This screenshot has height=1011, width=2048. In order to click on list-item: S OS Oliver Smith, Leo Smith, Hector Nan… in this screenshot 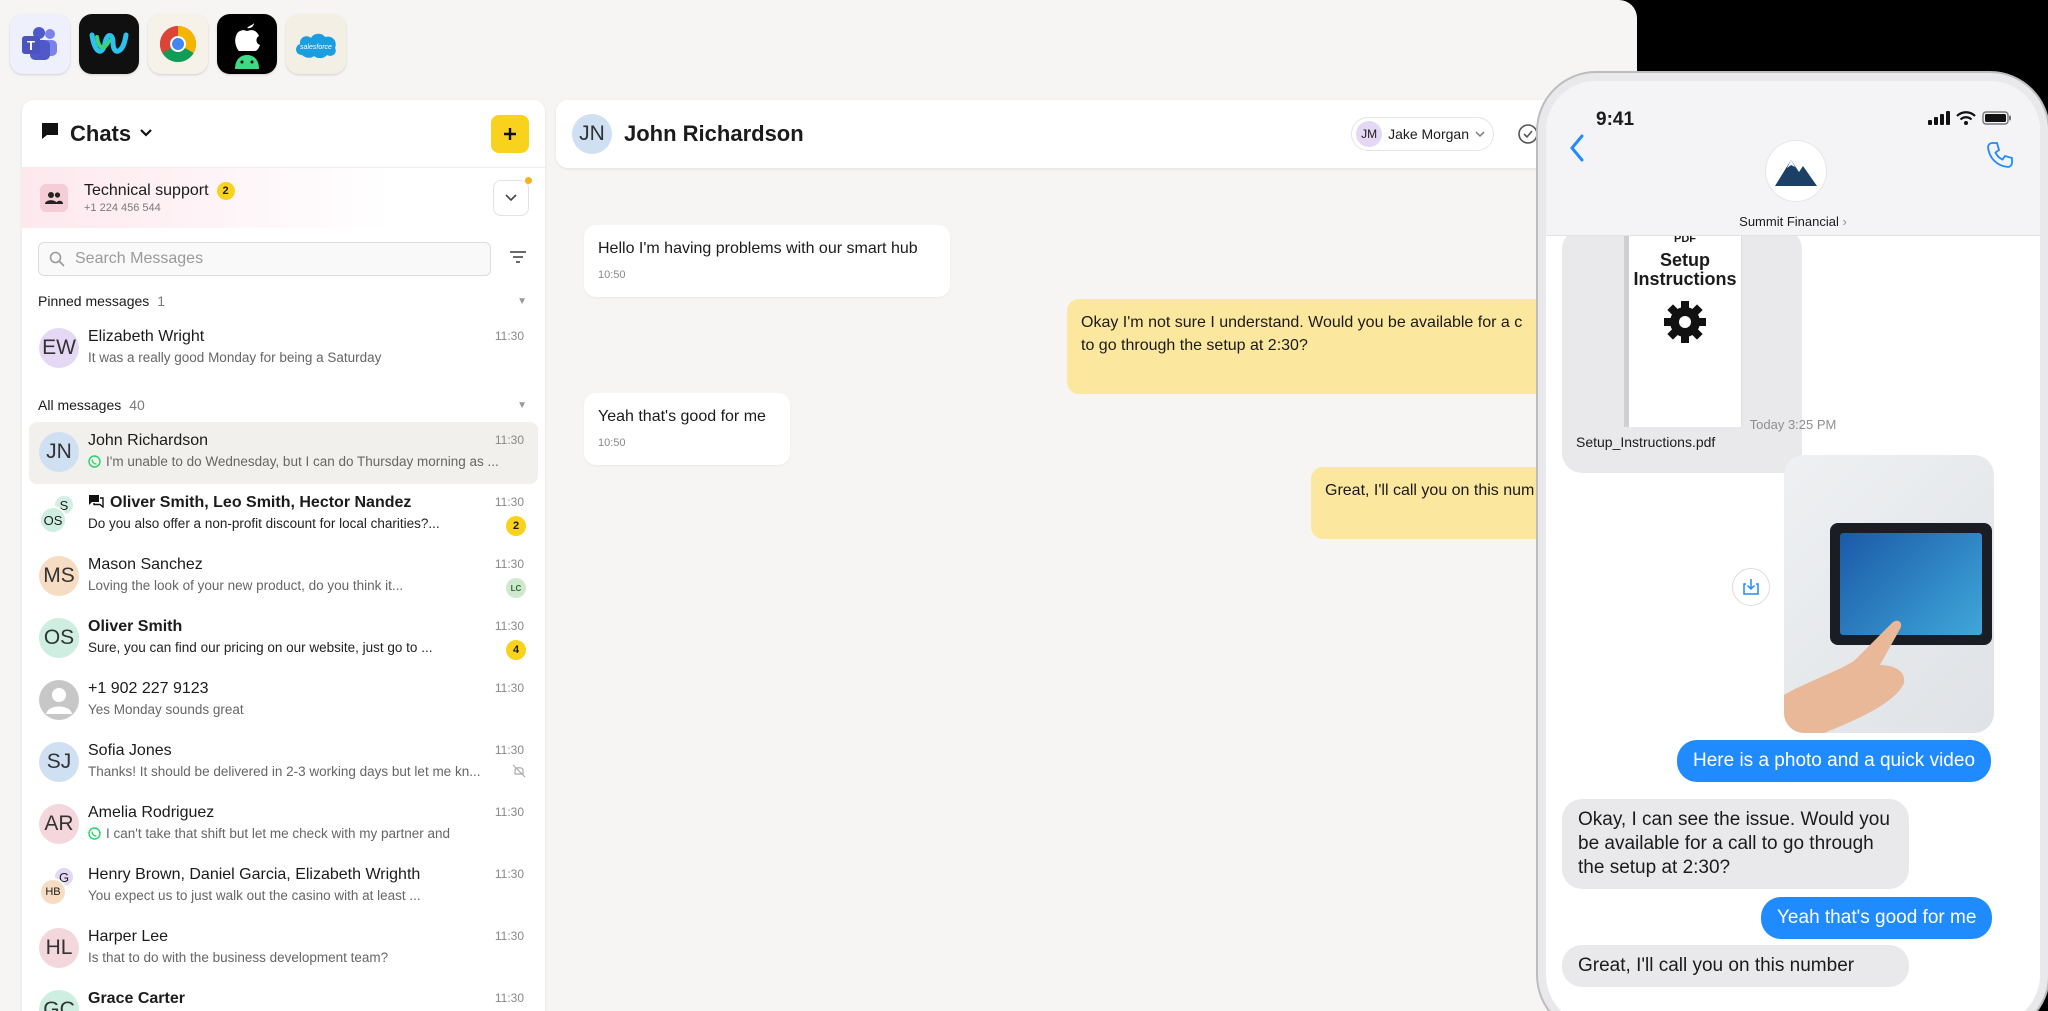, I will do `click(283, 515)`.